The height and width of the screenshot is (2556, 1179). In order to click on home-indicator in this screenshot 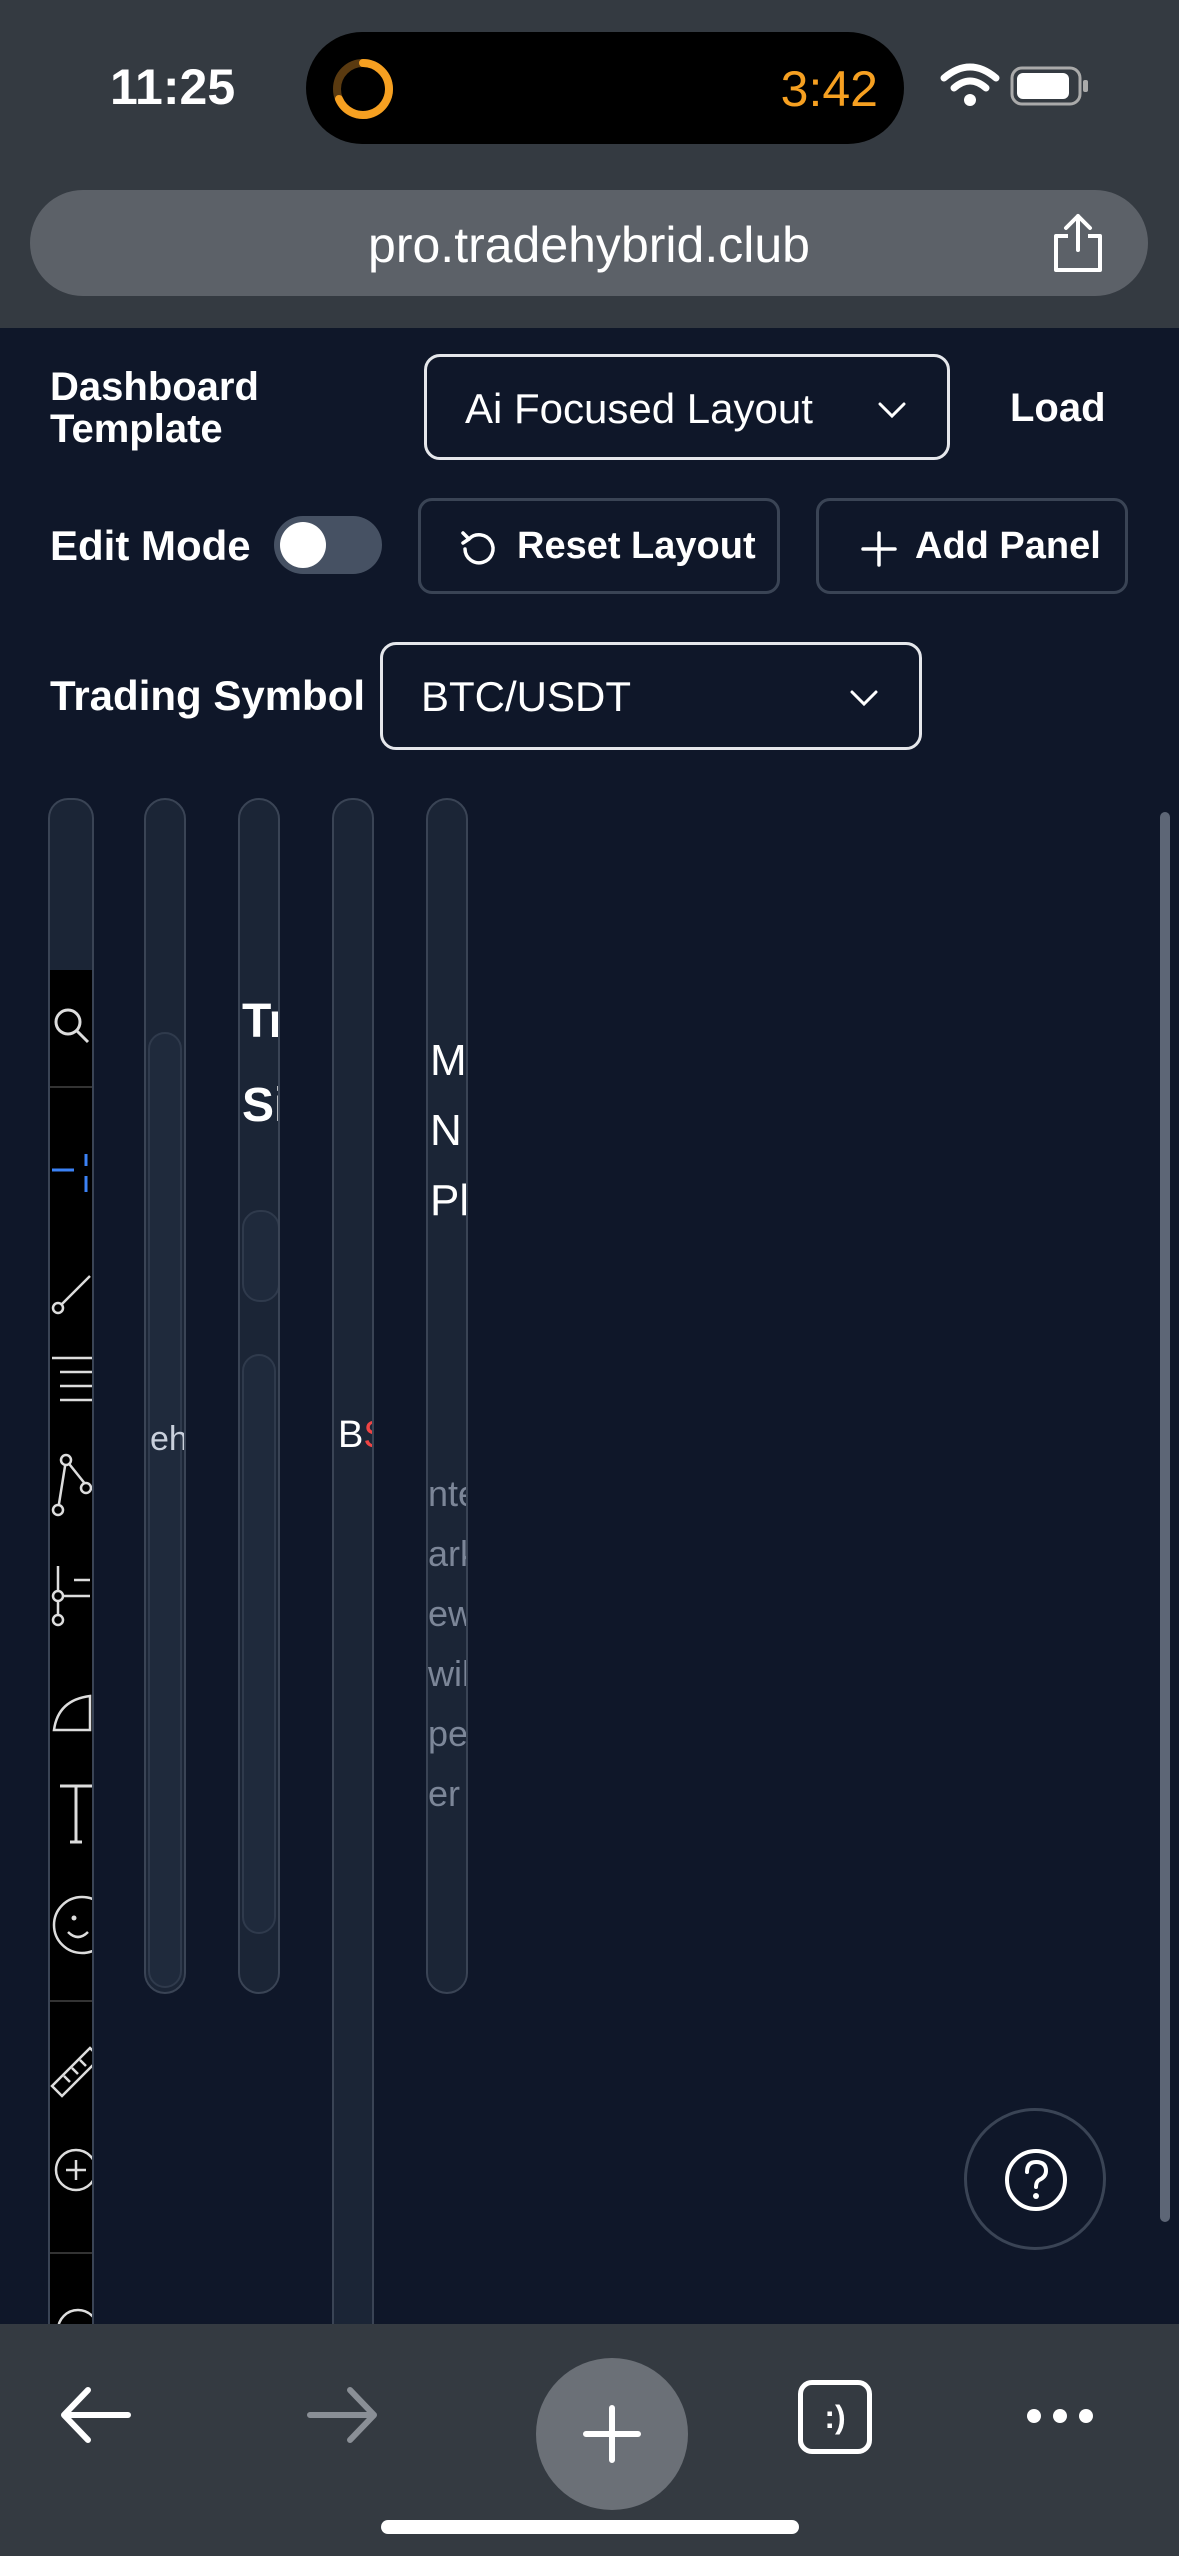, I will do `click(590, 2527)`.